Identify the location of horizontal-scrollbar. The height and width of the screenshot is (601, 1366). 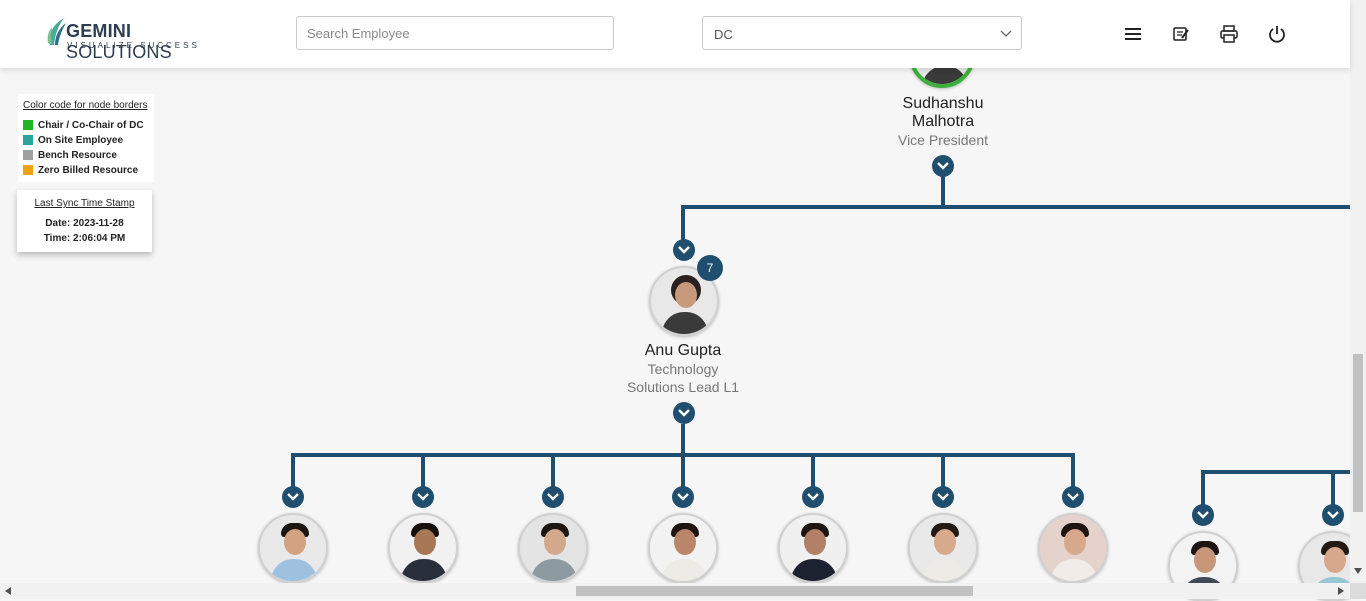
(675, 591).